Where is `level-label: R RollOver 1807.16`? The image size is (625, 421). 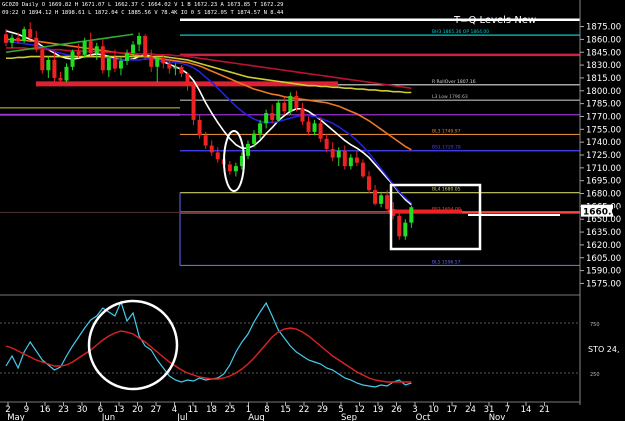 level-label: R RollOver 1807.16 is located at coordinates (454, 82).